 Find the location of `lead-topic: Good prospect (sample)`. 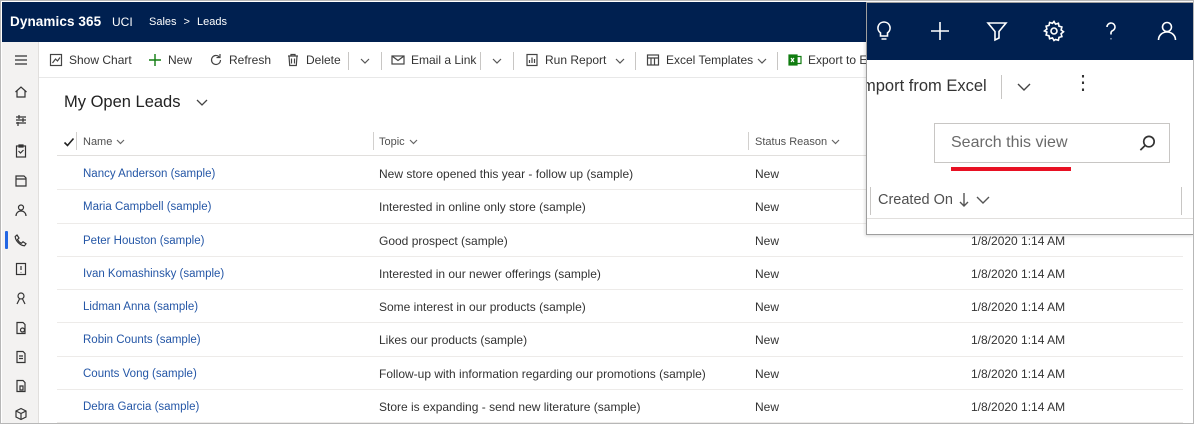

lead-topic: Good prospect (sample) is located at coordinates (443, 240).